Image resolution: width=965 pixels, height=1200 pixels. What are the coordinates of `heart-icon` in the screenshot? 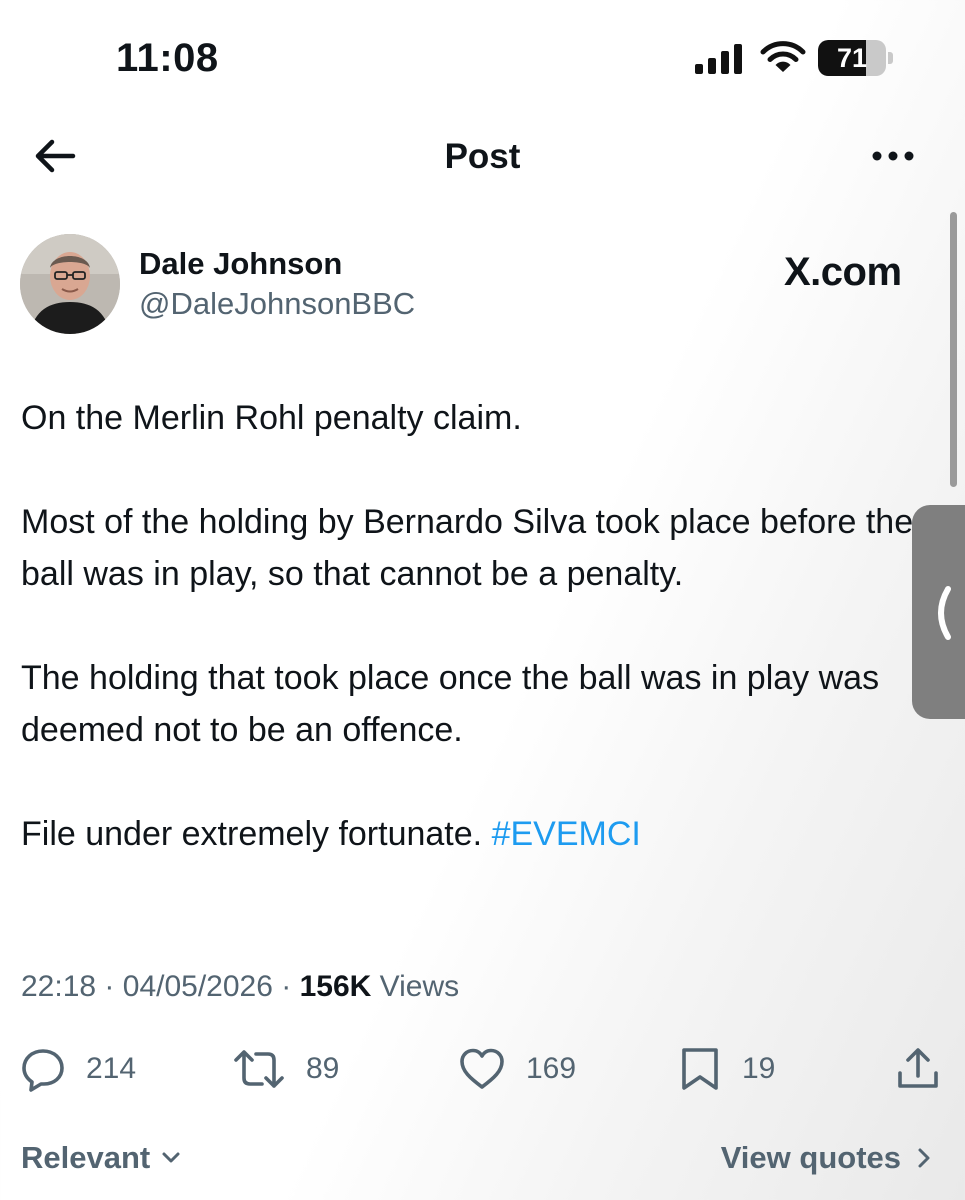 It's located at (482, 1068).